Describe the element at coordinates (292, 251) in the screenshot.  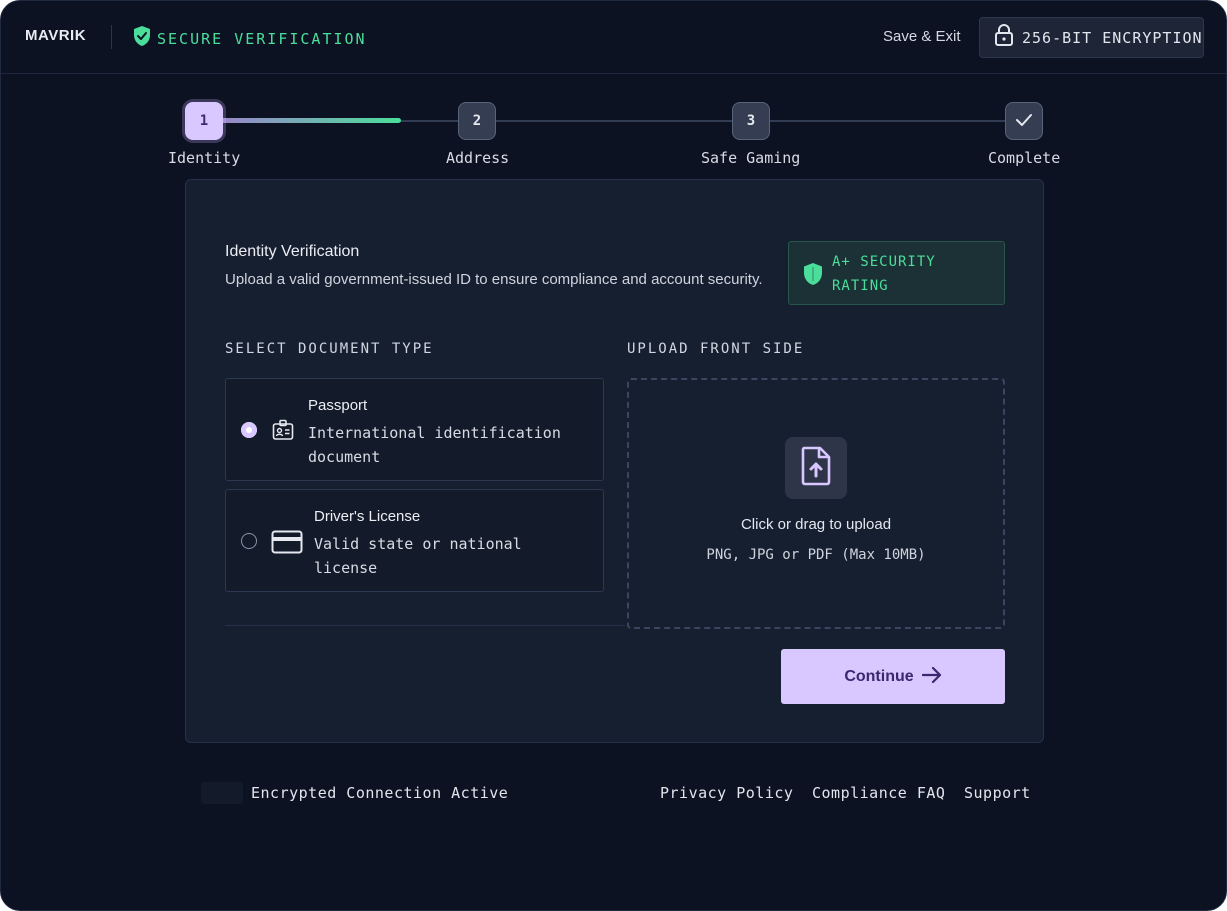
I see `card-title: Identity Verification` at that location.